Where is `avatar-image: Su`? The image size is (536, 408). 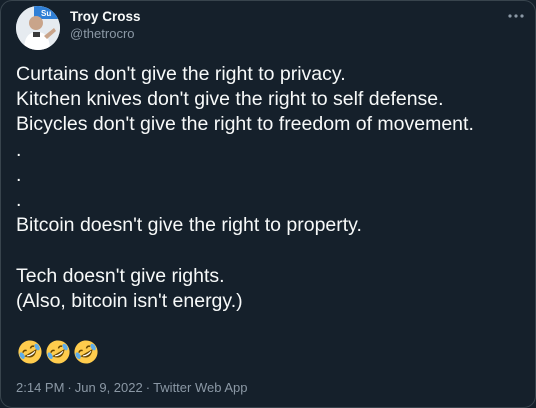 avatar-image: Su is located at coordinates (38, 28).